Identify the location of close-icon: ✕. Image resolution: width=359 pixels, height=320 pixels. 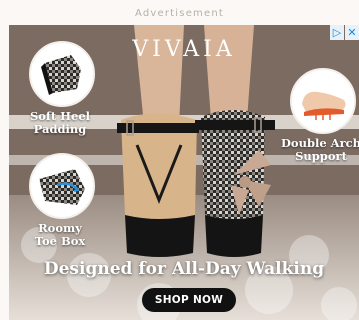
(352, 32).